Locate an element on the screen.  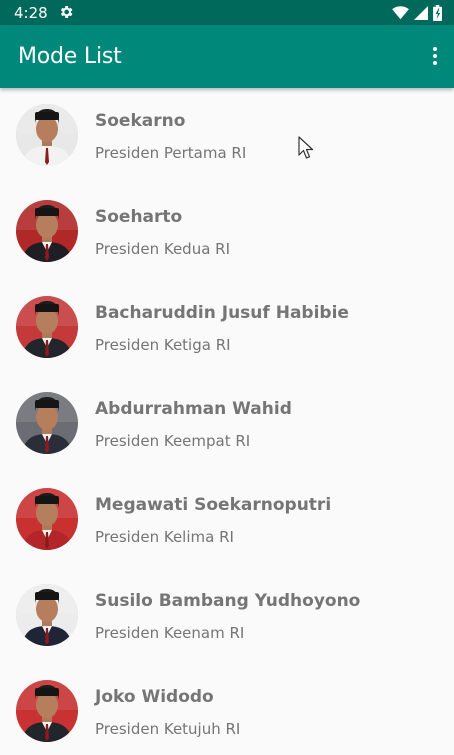
president-title: Presiden Pertama RI is located at coordinates (171, 153).